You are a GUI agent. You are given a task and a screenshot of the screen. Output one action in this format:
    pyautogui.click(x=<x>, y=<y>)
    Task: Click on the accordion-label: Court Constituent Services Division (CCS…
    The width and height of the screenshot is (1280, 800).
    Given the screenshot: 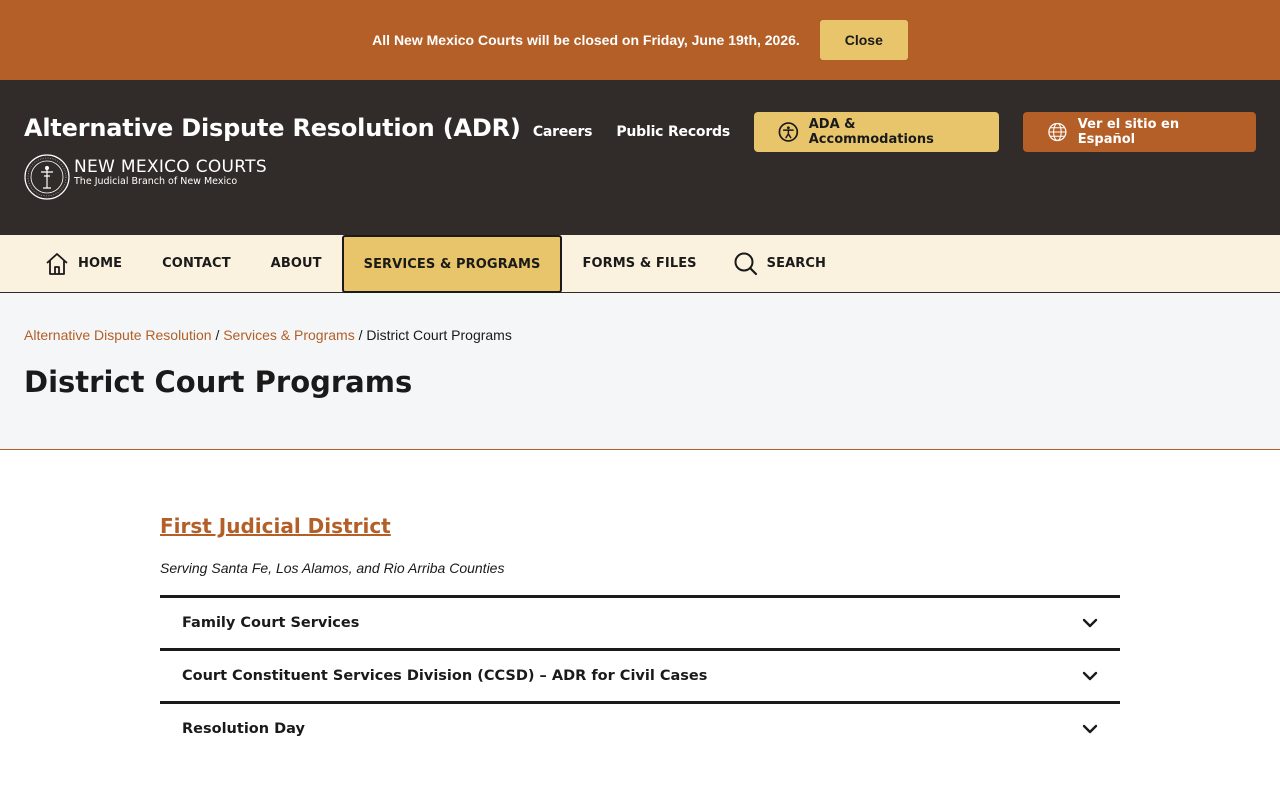 What is the action you would take?
    pyautogui.click(x=445, y=676)
    